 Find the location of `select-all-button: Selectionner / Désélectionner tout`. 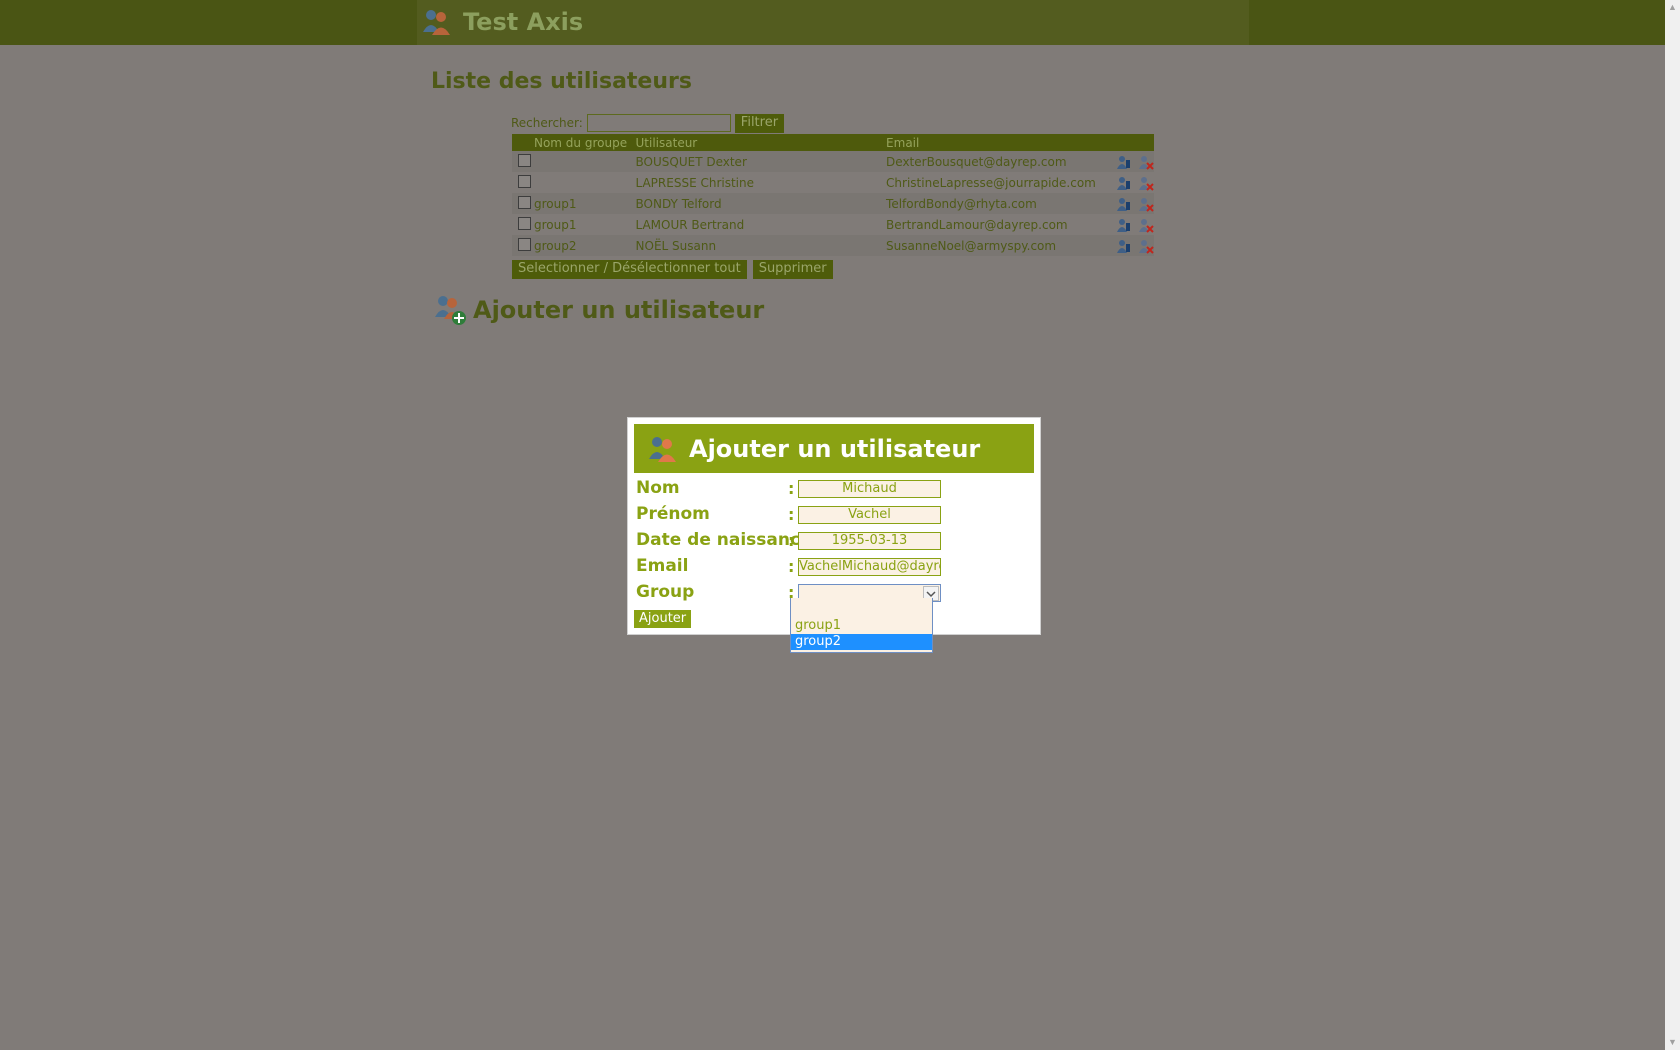

select-all-button: Selectionner / Désélectionner tout is located at coordinates (629, 269).